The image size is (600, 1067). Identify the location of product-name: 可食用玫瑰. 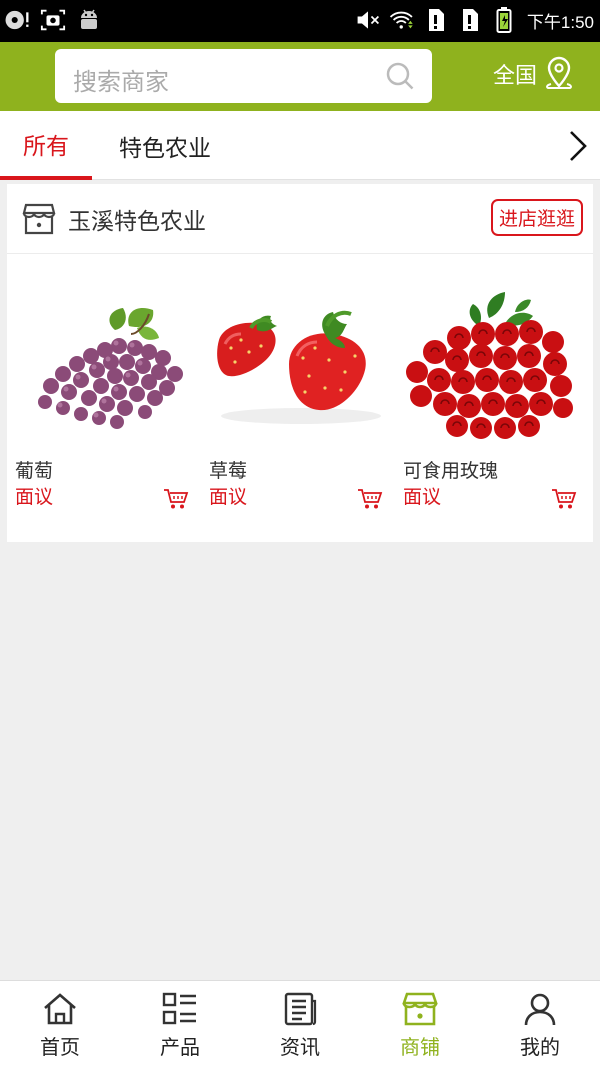
(451, 471).